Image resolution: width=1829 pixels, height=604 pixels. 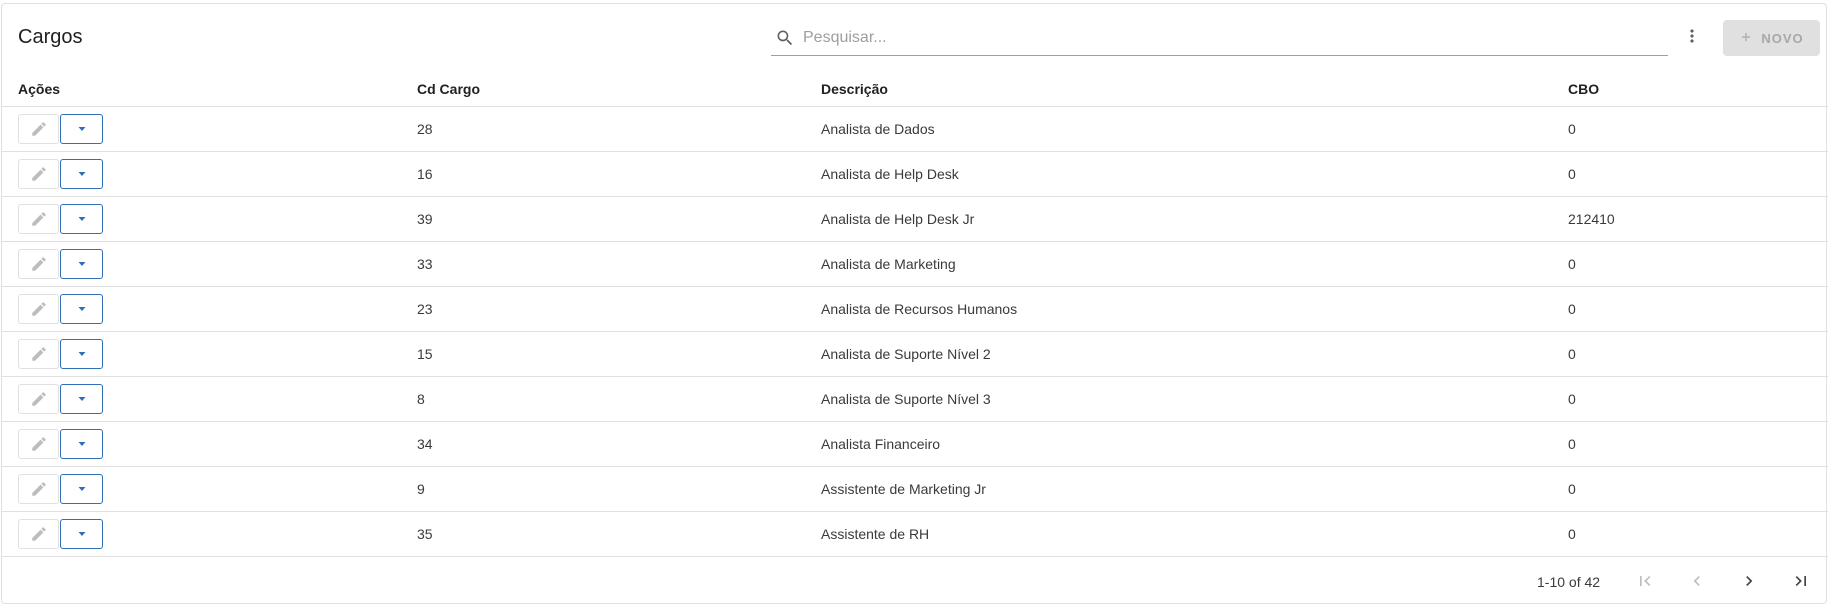 I want to click on cell-cbo: 212410, so click(x=1591, y=219).